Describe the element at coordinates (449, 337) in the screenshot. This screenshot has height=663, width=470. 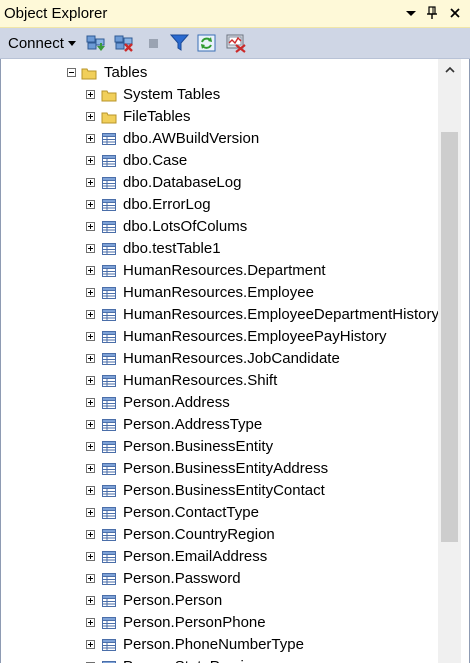
I see `scroll-thumb` at that location.